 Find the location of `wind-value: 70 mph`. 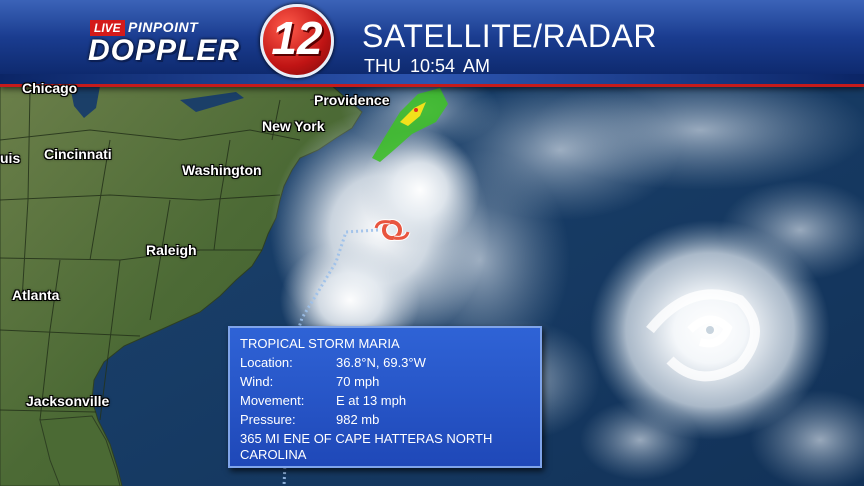

wind-value: 70 mph is located at coordinates (358, 381).